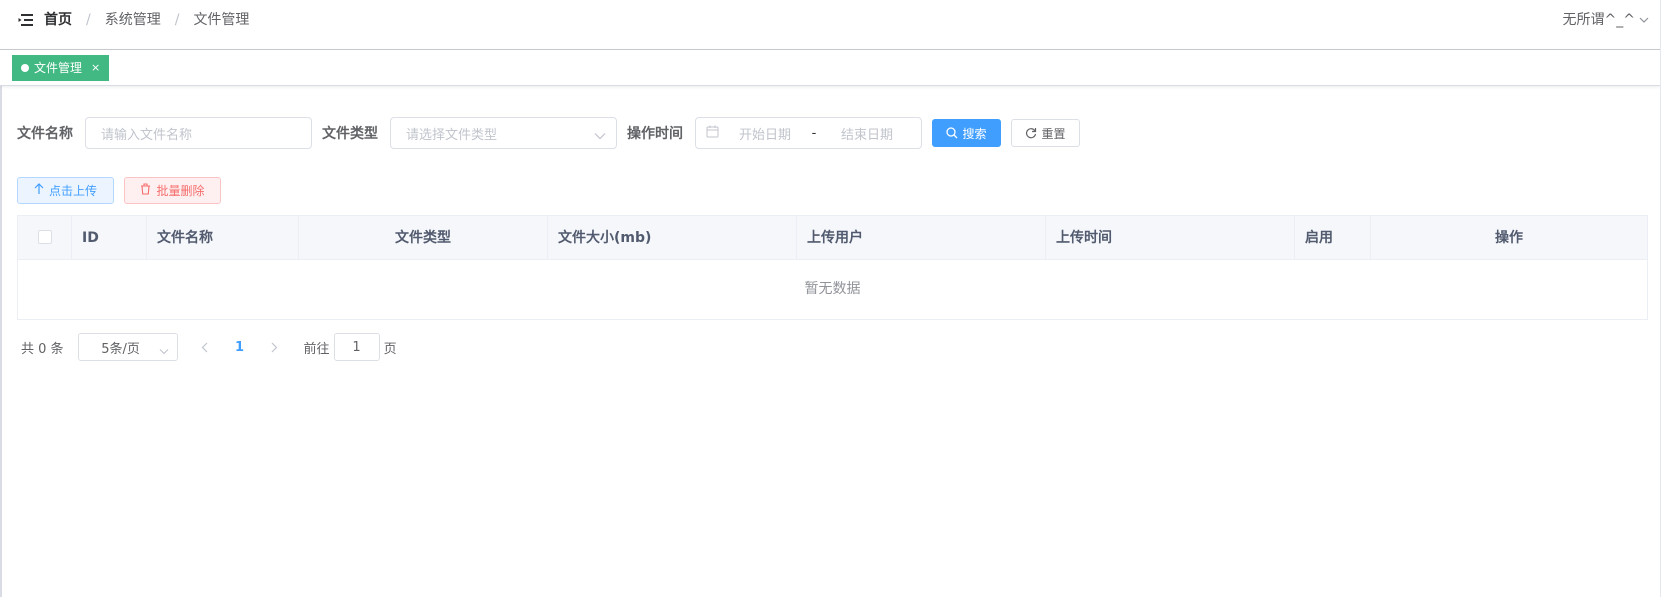 This screenshot has width=1661, height=597. I want to click on end-date-input: 结束日期, so click(867, 133).